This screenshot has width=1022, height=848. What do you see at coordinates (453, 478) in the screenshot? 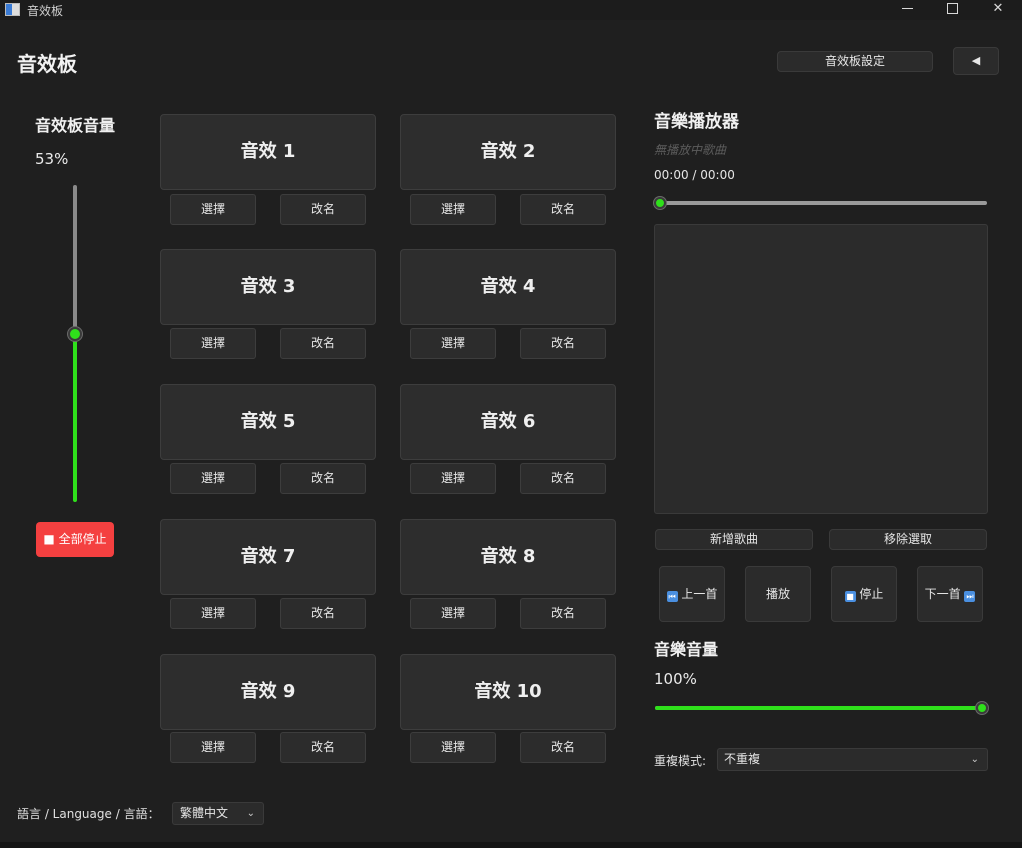
I see `select-button-6: 選擇` at bounding box center [453, 478].